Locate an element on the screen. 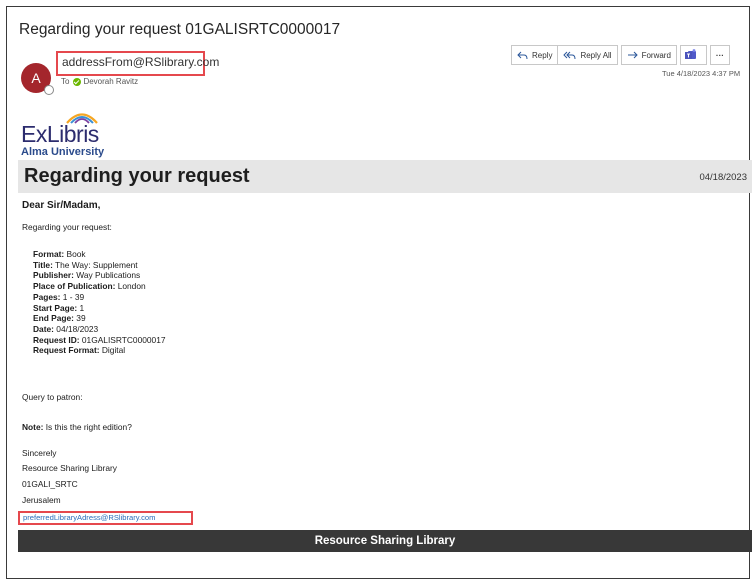 The width and height of the screenshot is (756, 585). detail-row: Date: 04/18/2023 is located at coordinates (99, 329).